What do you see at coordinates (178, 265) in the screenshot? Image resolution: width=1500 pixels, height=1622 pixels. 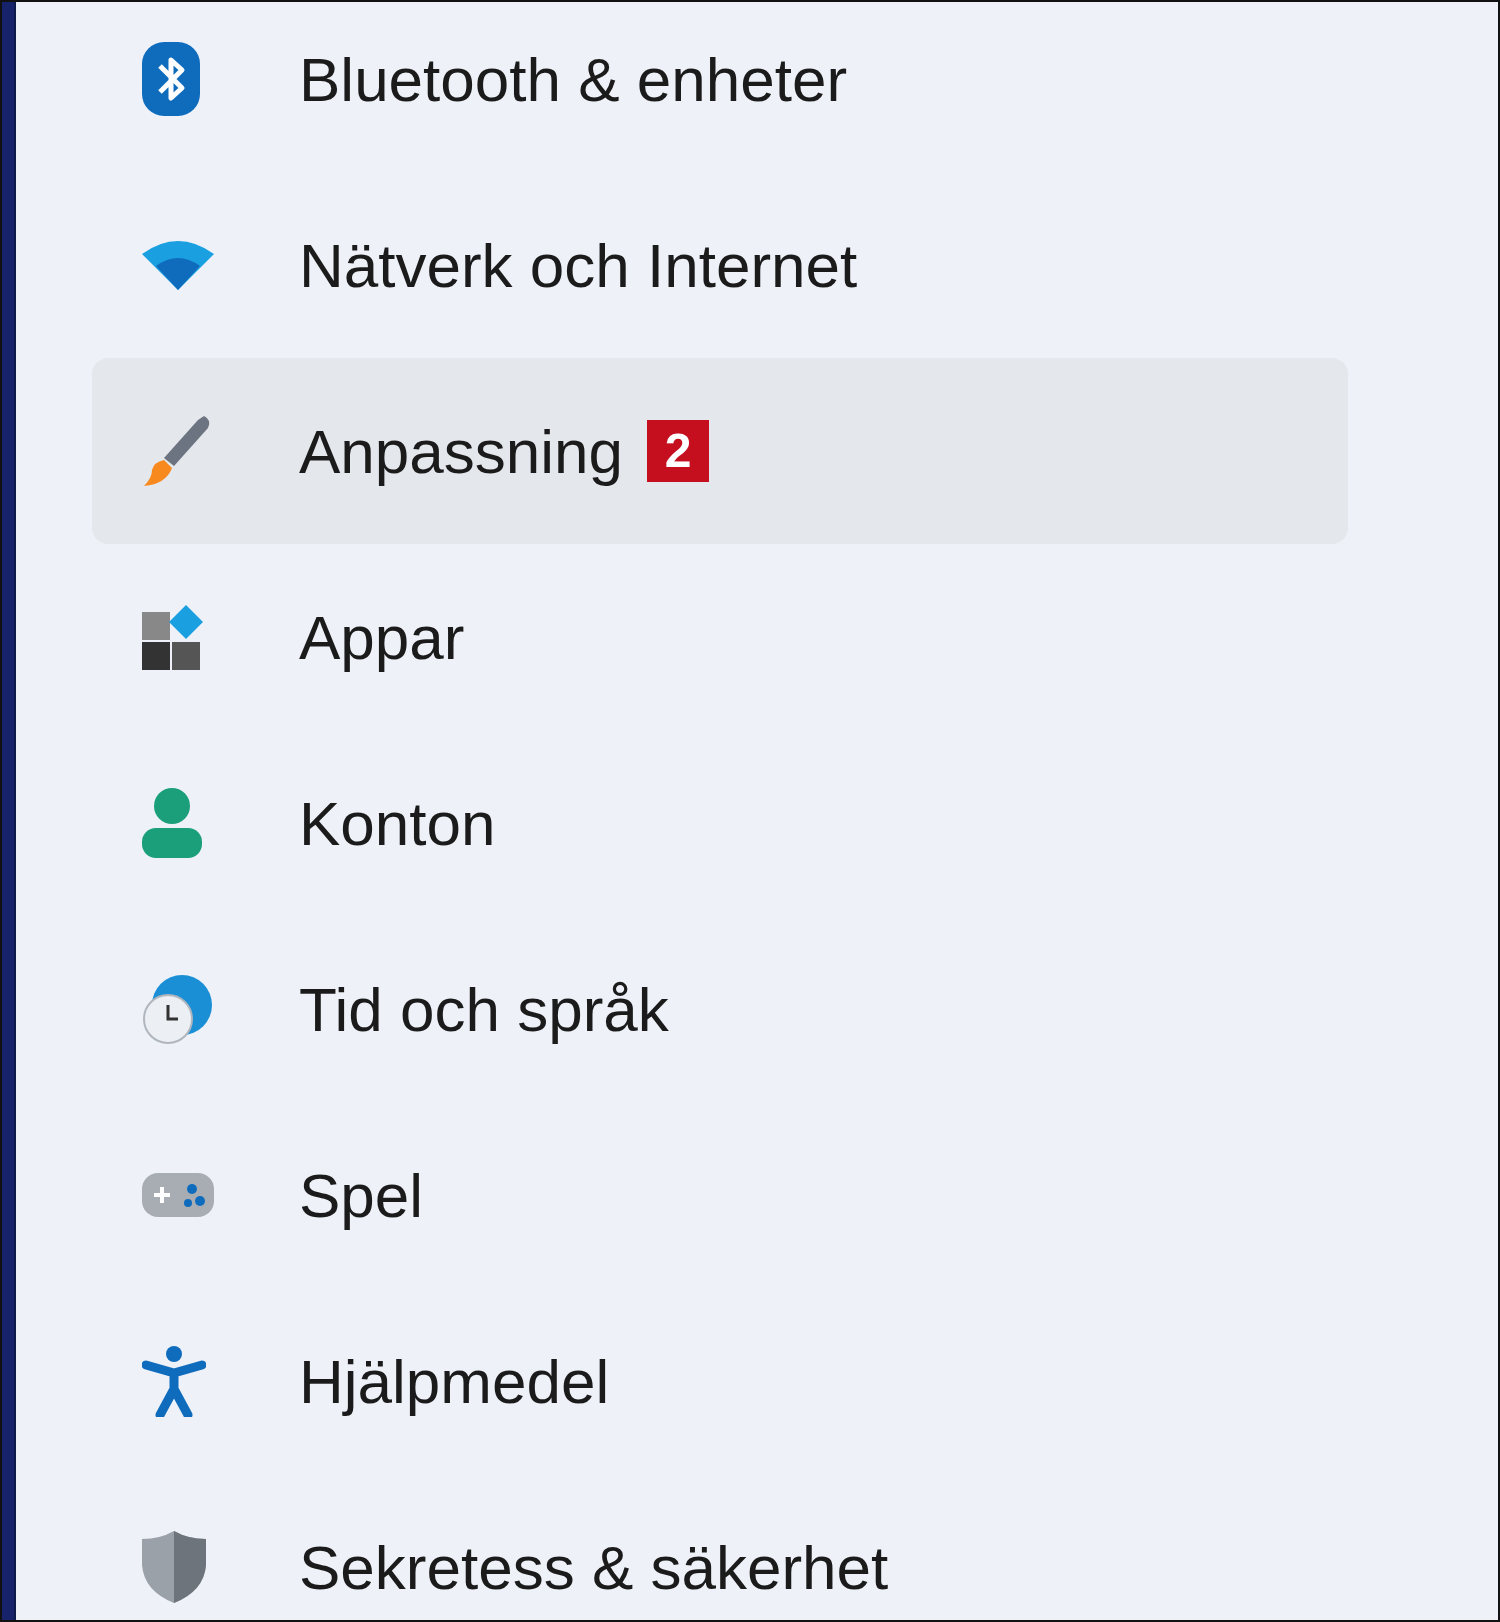 I see `wifi-icon` at bounding box center [178, 265].